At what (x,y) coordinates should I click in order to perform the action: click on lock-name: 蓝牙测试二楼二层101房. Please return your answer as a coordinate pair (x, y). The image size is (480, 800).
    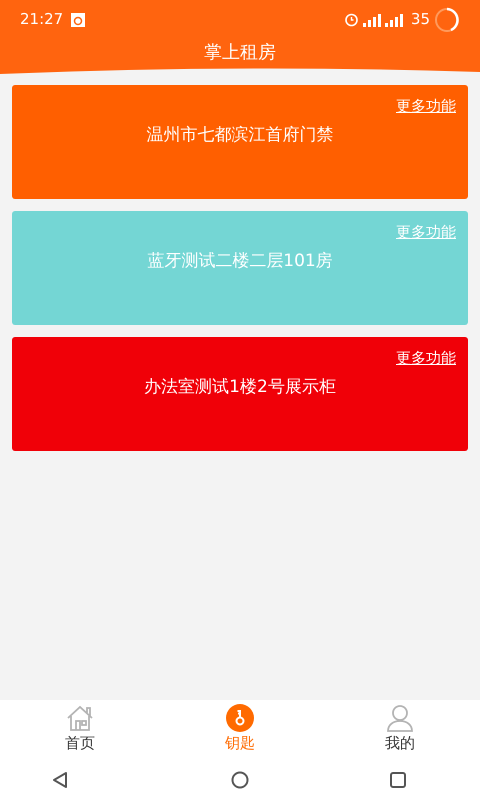
    Looking at the image, I should click on (240, 261).